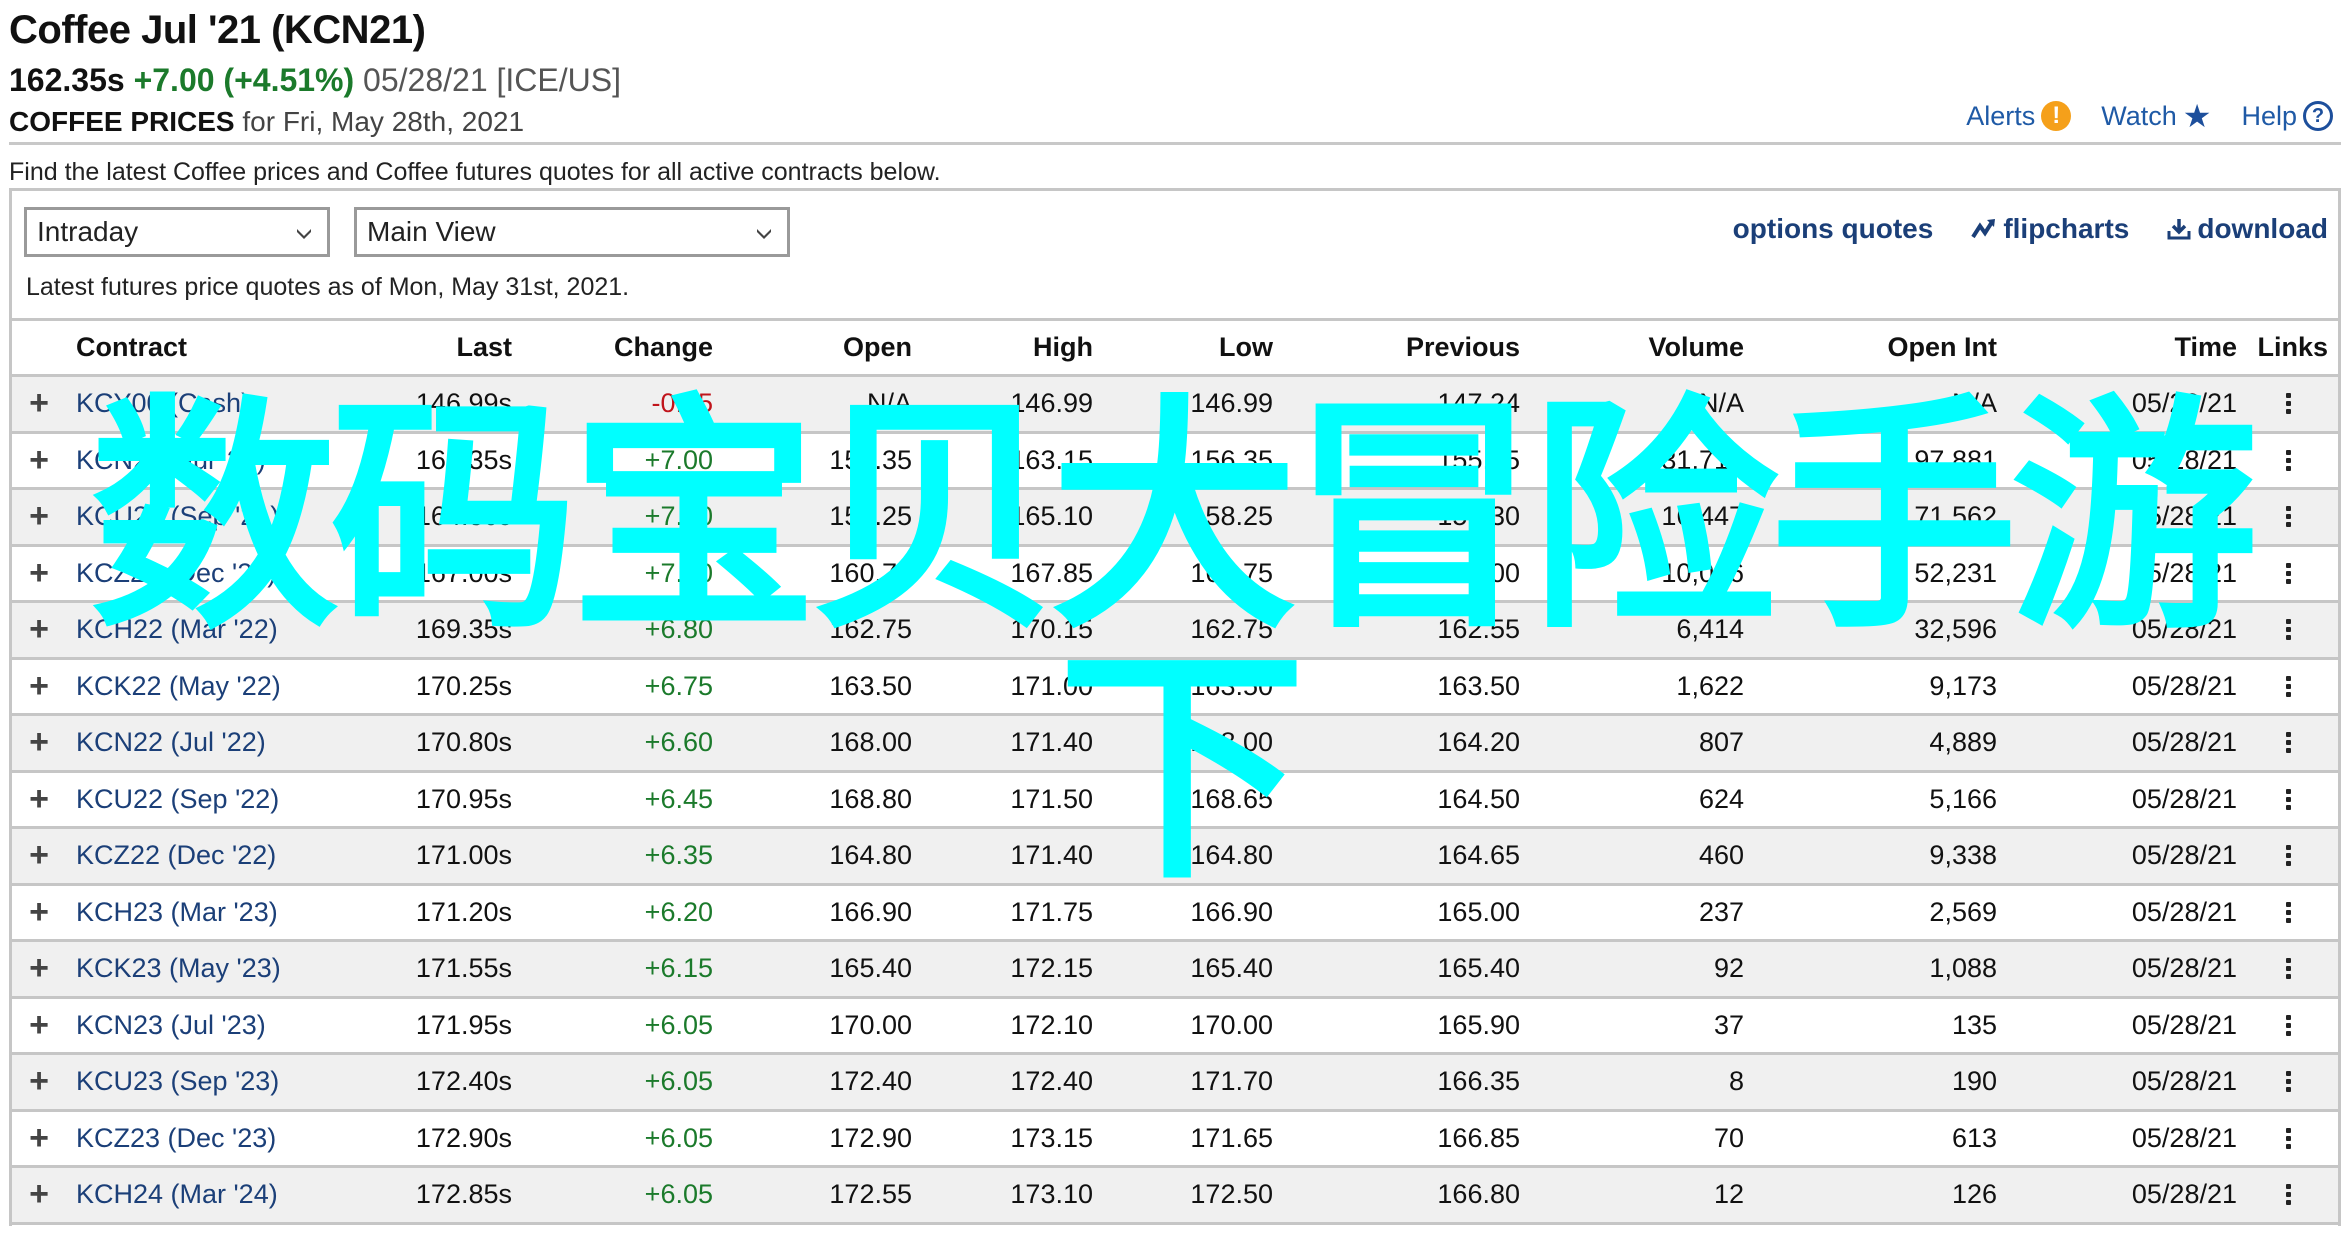  I want to click on contract-link: KCY00 (Cash), so click(163, 403).